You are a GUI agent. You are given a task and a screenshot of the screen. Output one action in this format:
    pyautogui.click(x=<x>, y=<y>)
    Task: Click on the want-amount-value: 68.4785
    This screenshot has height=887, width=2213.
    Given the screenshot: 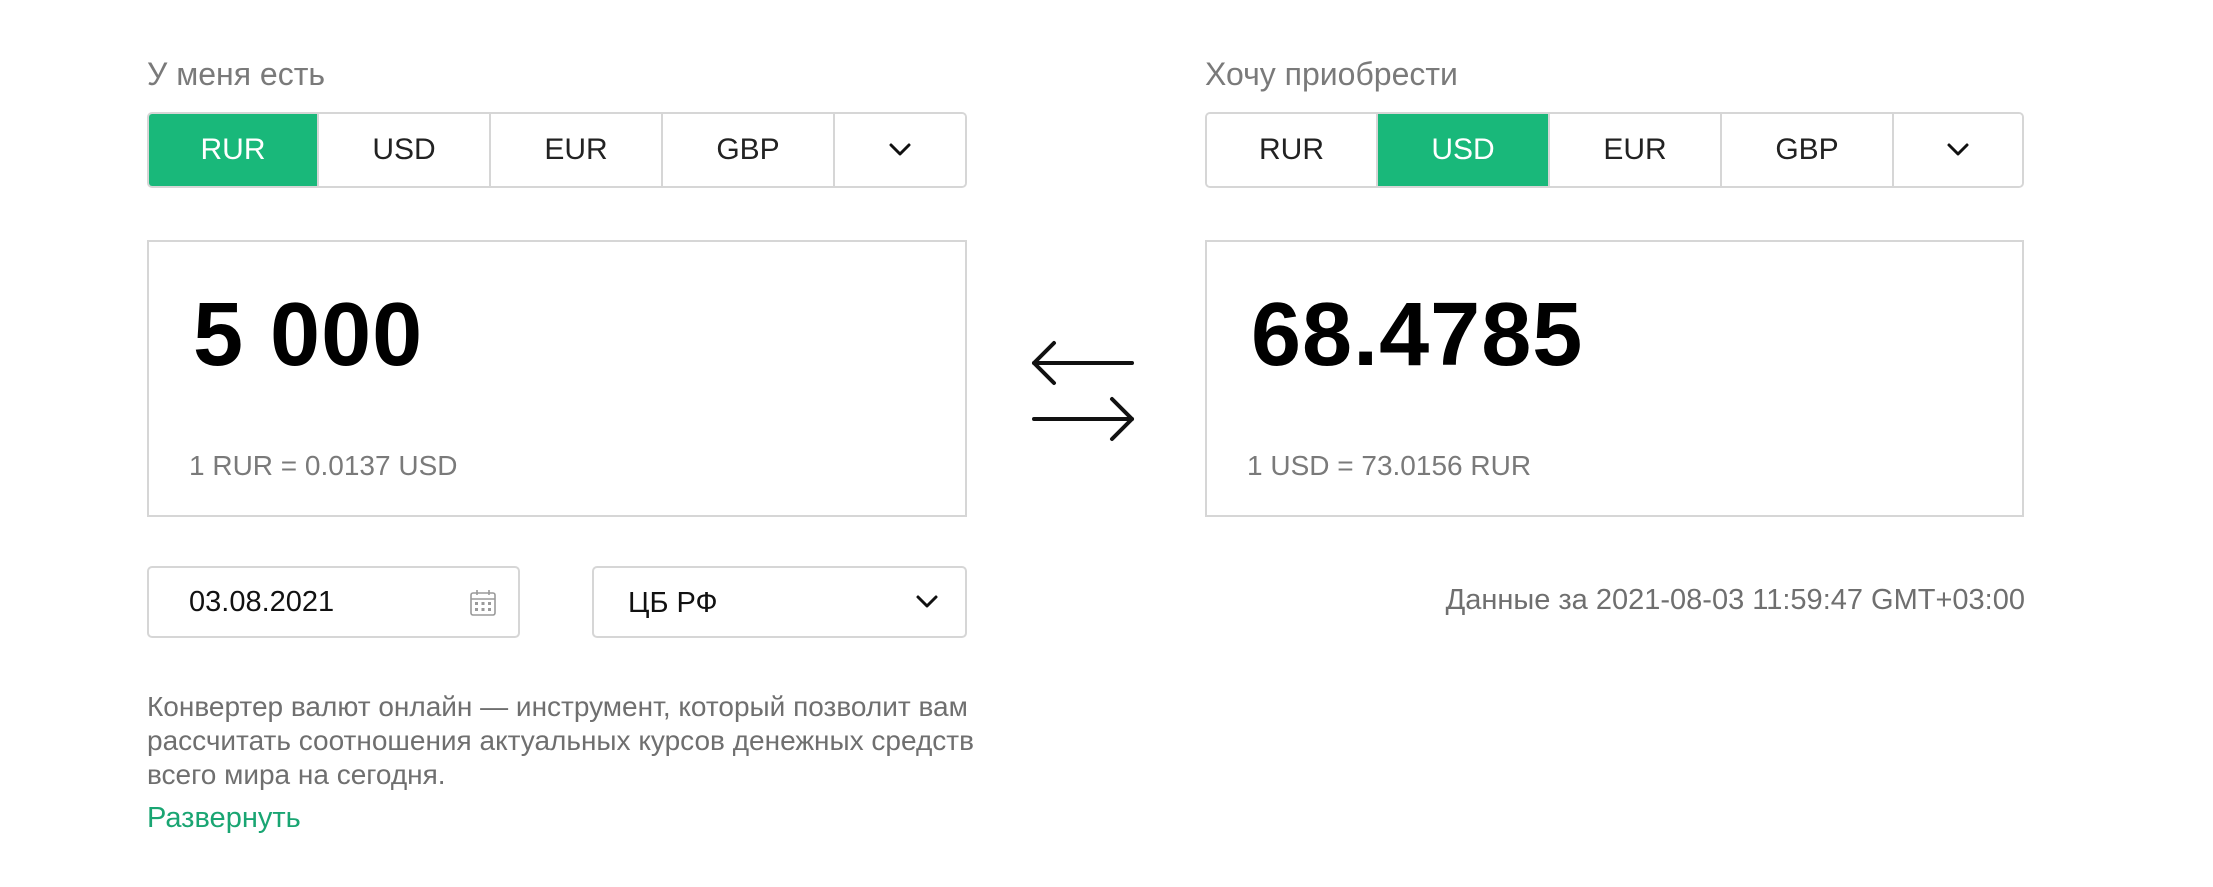 What is the action you would take?
    pyautogui.click(x=1417, y=335)
    